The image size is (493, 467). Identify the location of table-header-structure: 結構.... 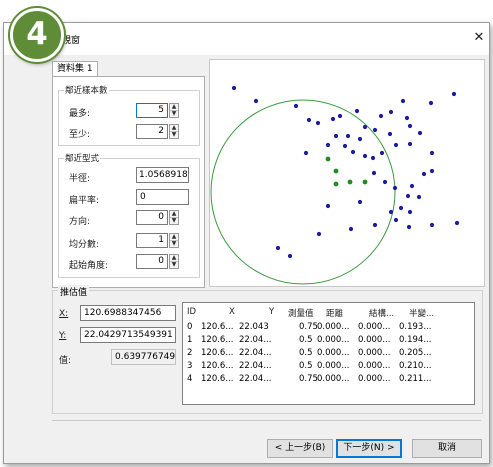
(381, 313).